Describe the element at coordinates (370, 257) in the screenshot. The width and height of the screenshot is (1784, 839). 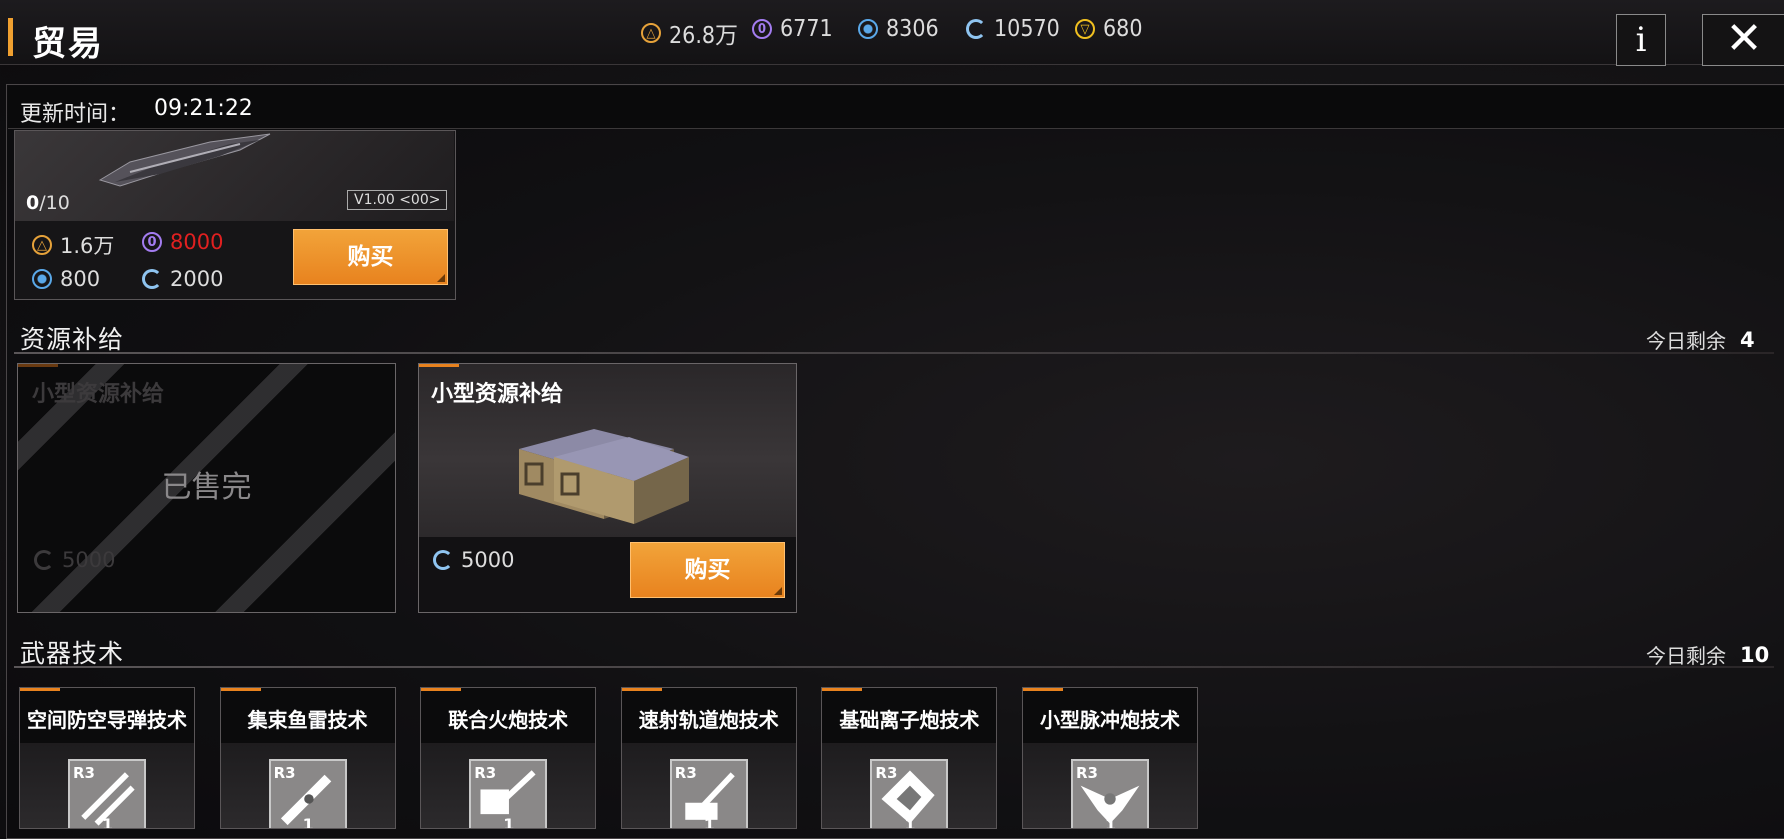
I see `featured-buy-button: 购买` at that location.